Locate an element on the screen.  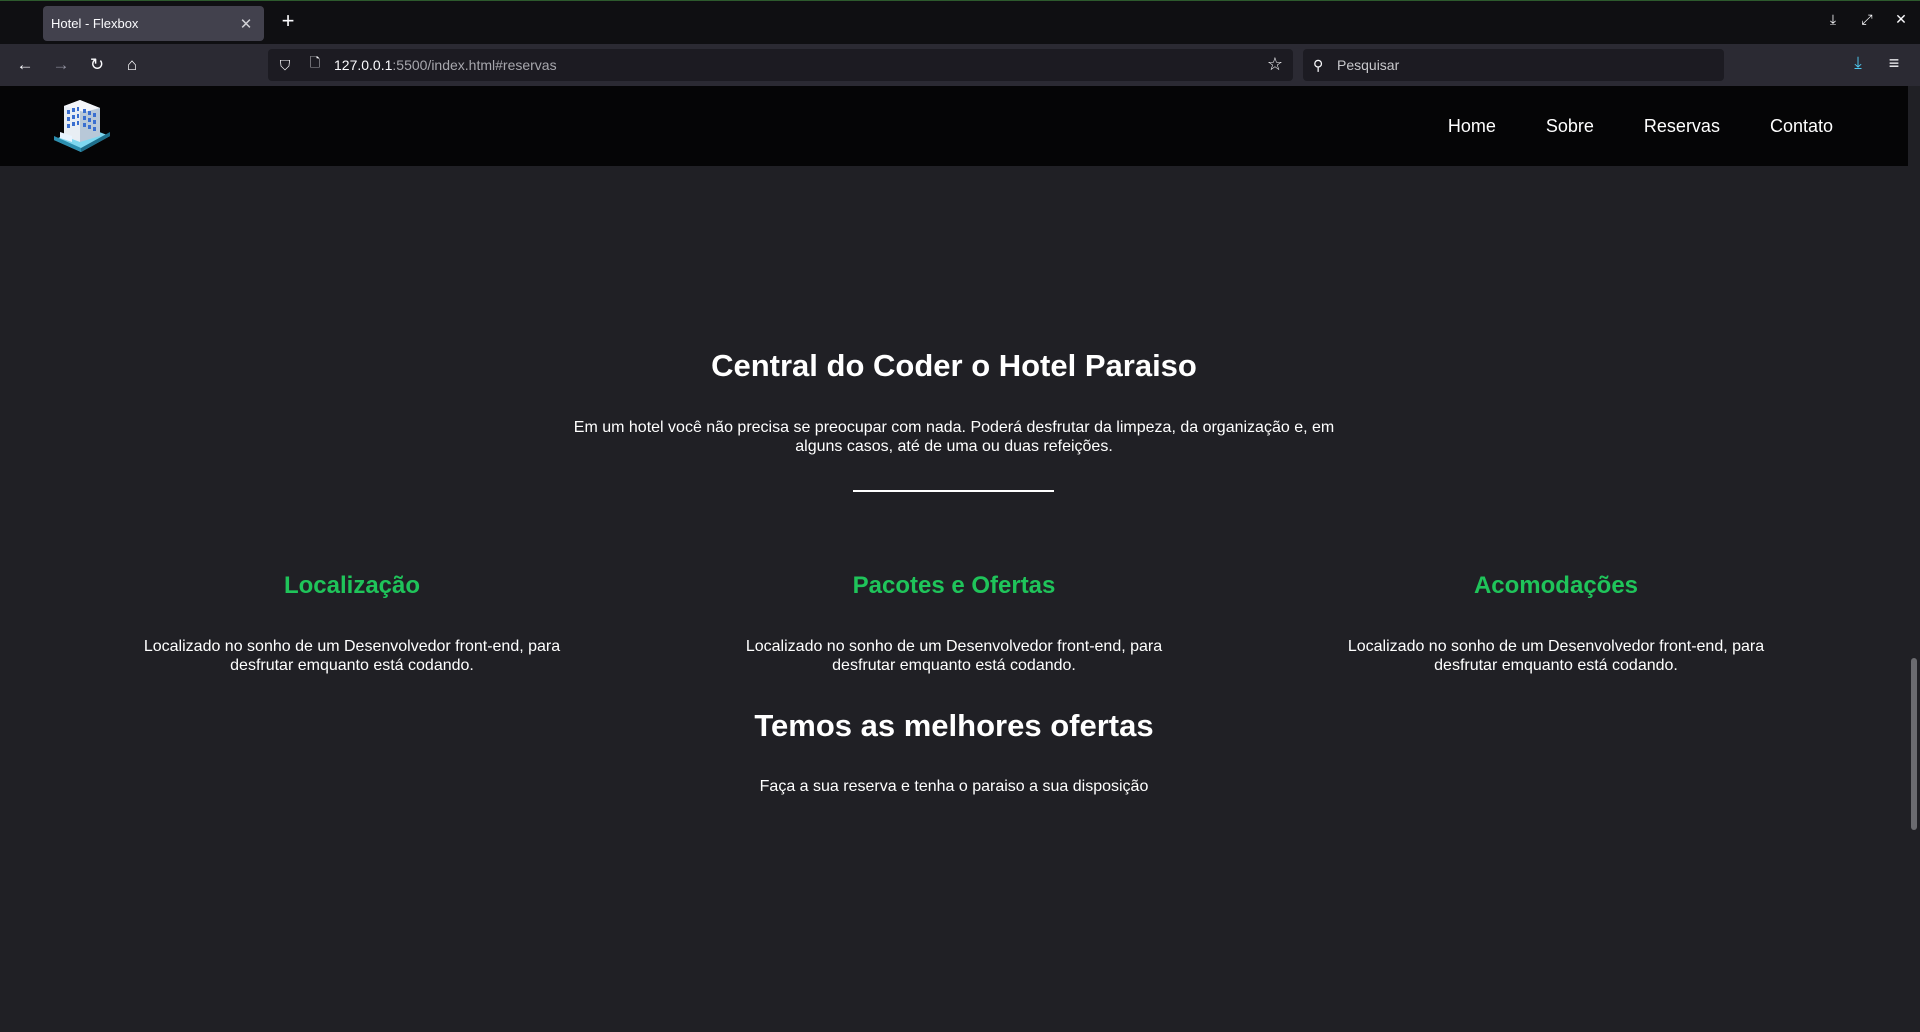
page-scrollbar is located at coordinates (1914, 559).